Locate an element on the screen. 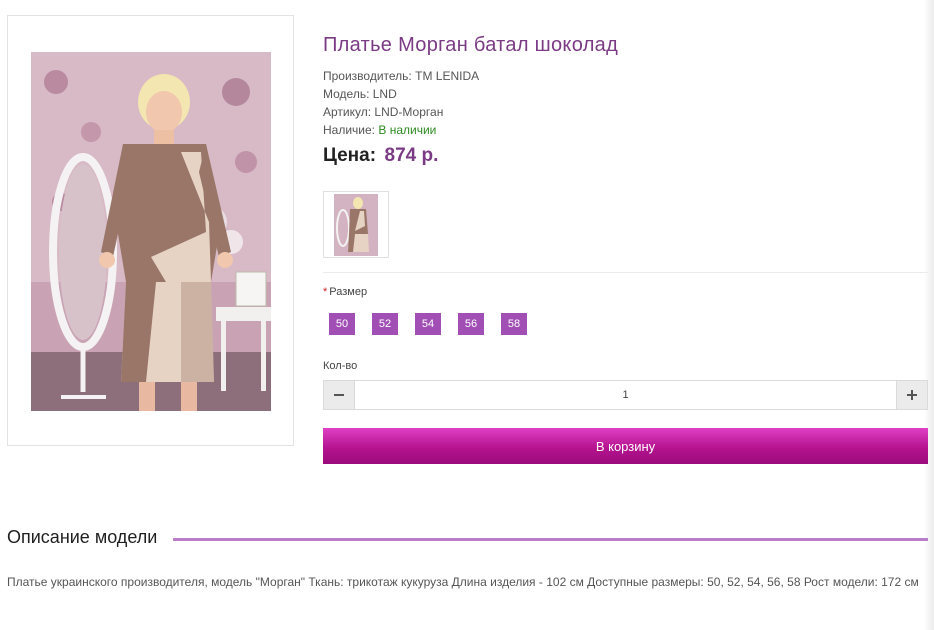 The width and height of the screenshot is (934, 630). quantity-input is located at coordinates (625, 395).